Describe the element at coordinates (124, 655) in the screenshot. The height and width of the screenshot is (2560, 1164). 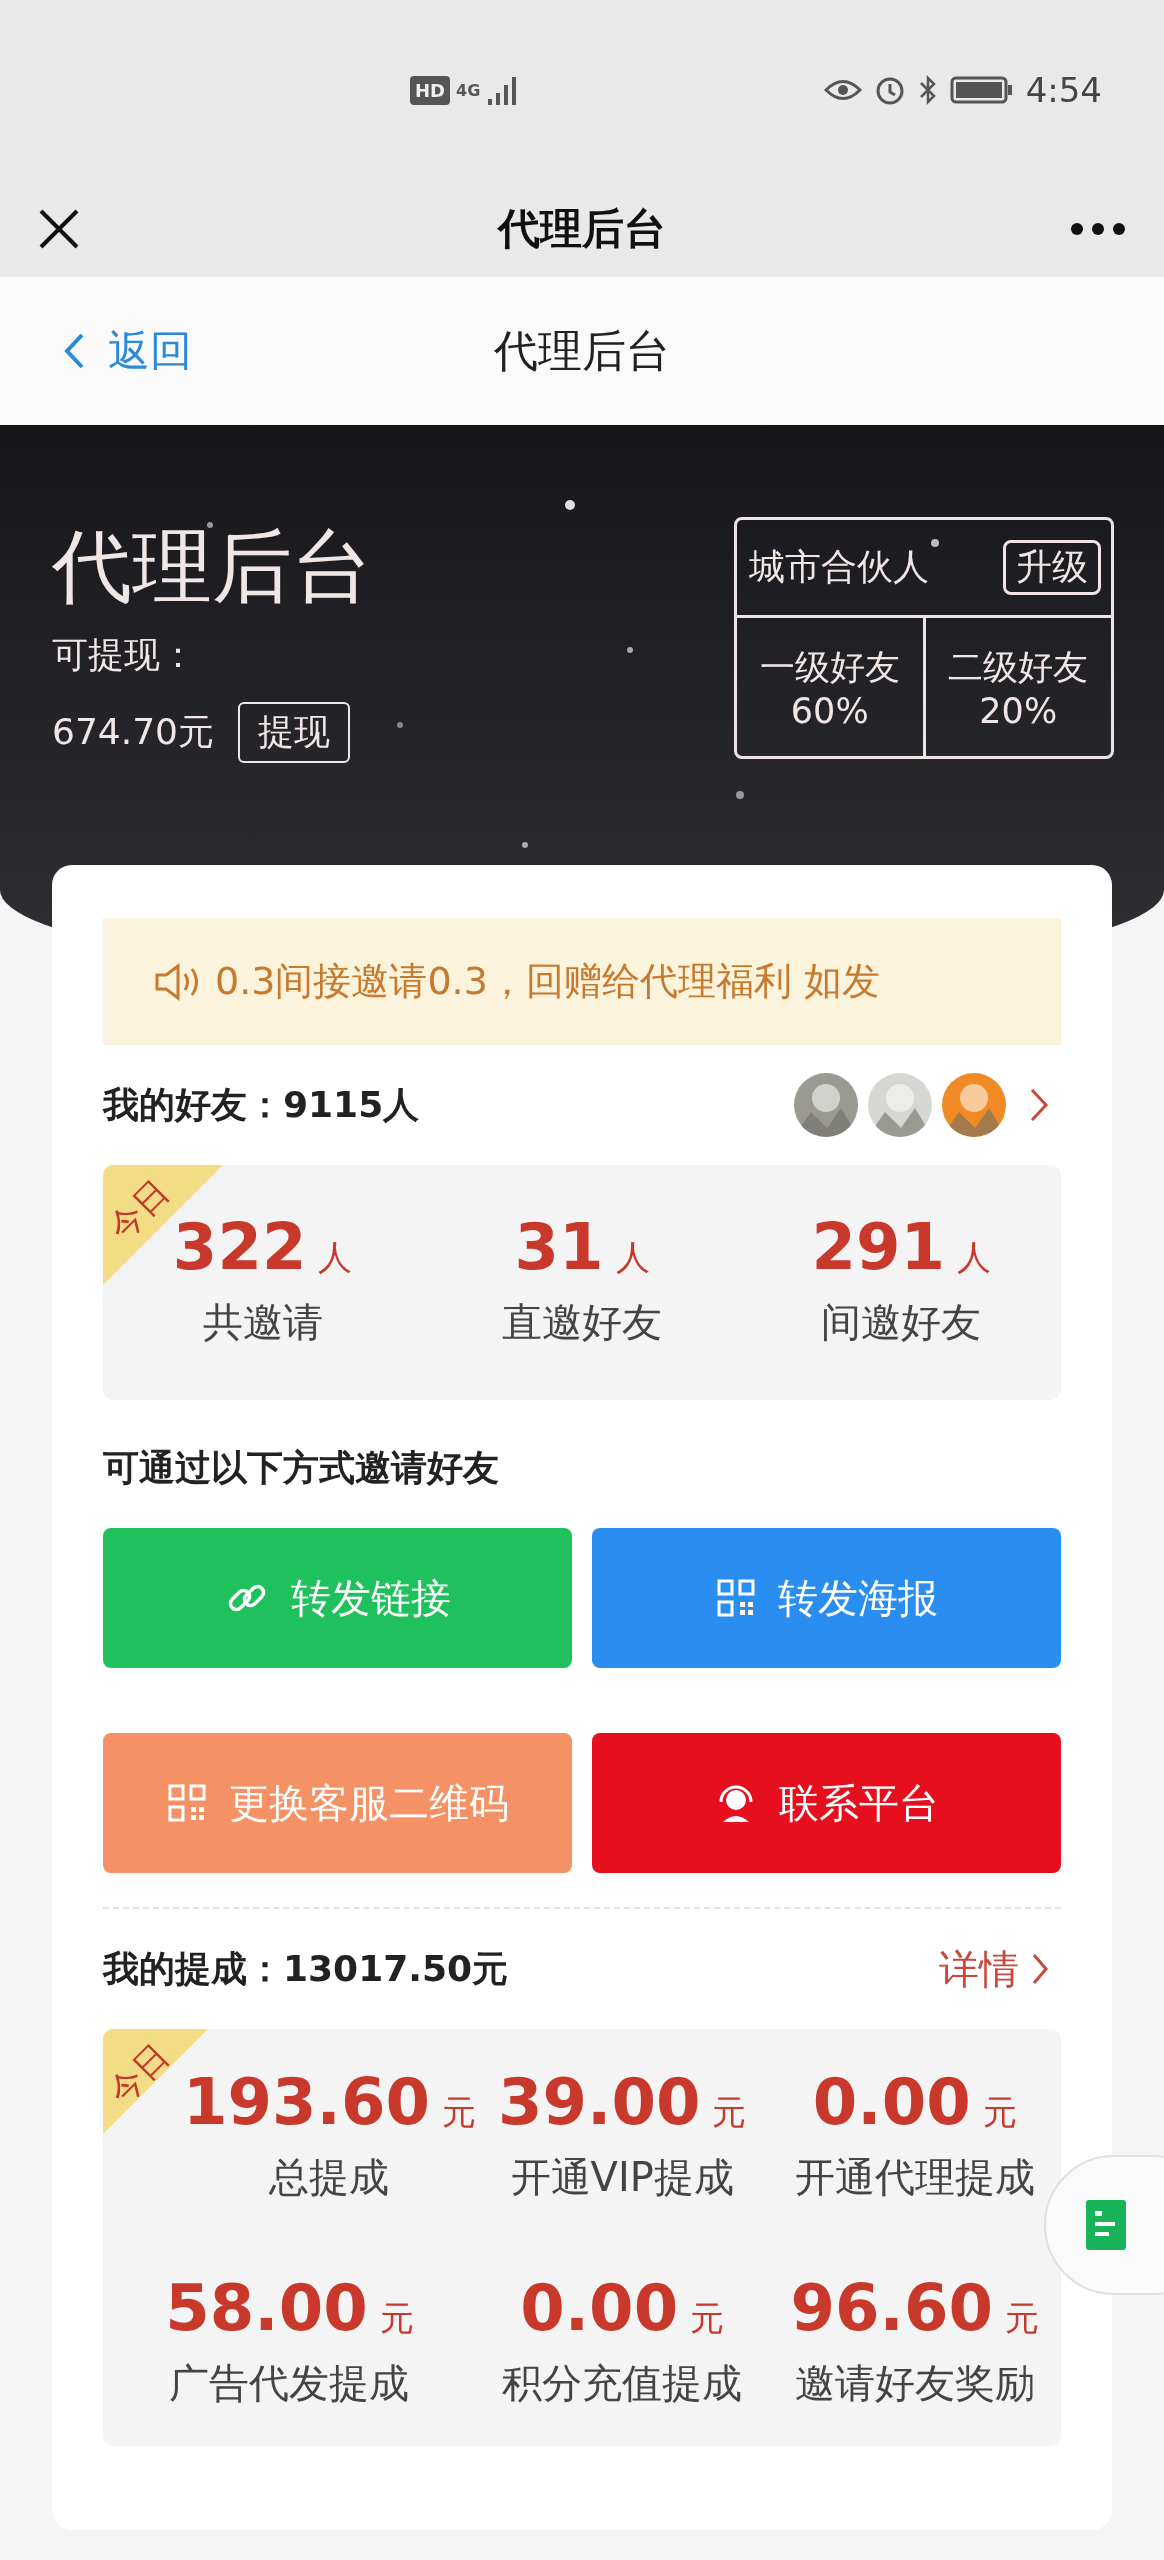
I see `balance-label: 可提现：` at that location.